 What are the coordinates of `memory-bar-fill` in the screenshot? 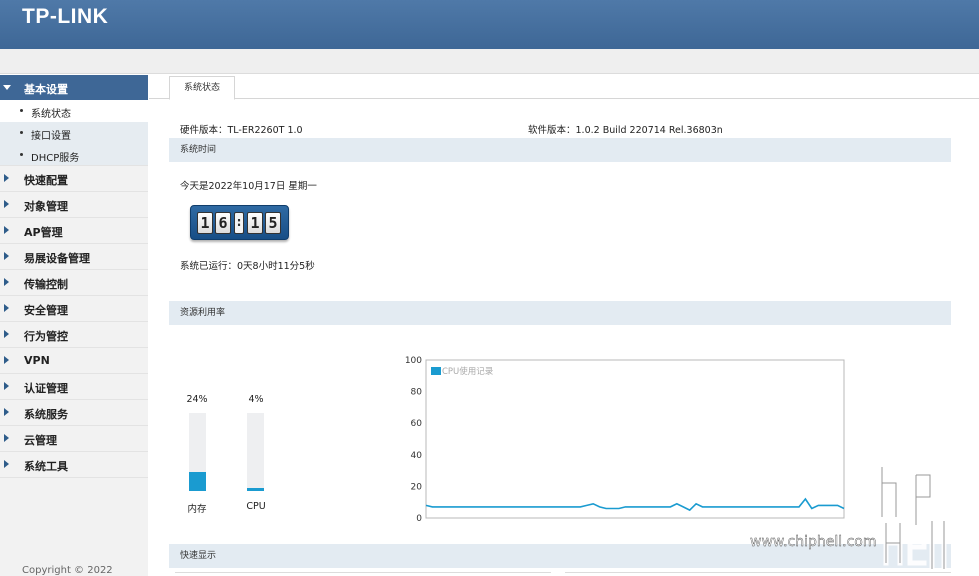 It's located at (197, 481).